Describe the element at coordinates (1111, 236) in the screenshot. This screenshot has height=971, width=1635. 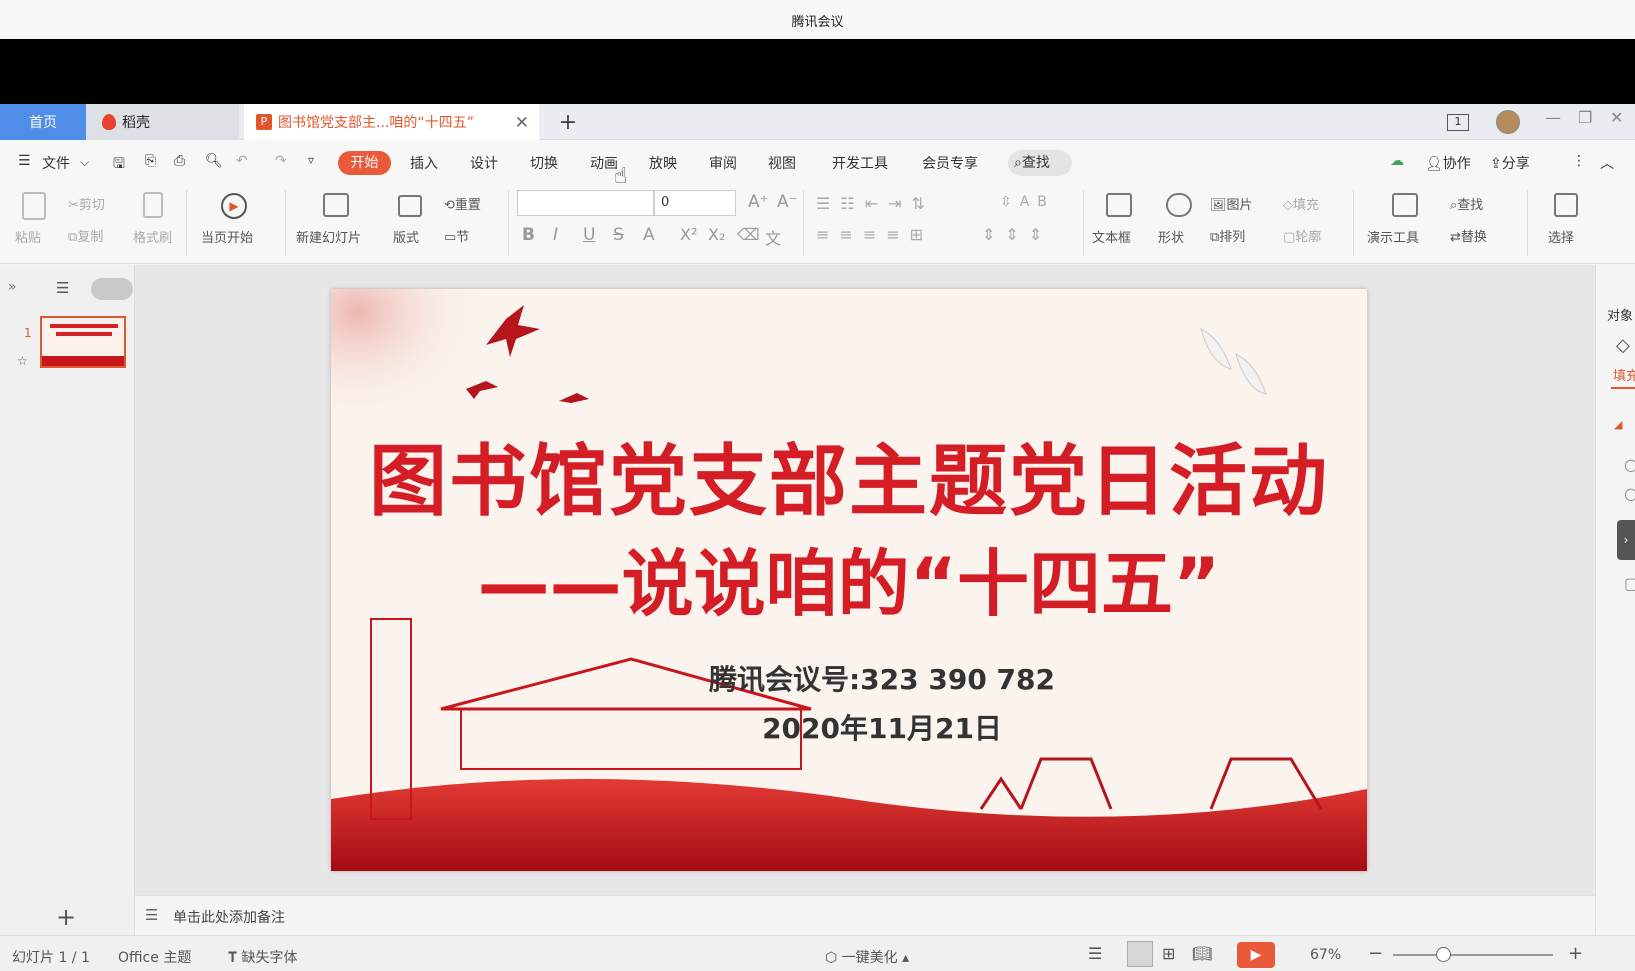
I see `textbox-button: 文本框` at that location.